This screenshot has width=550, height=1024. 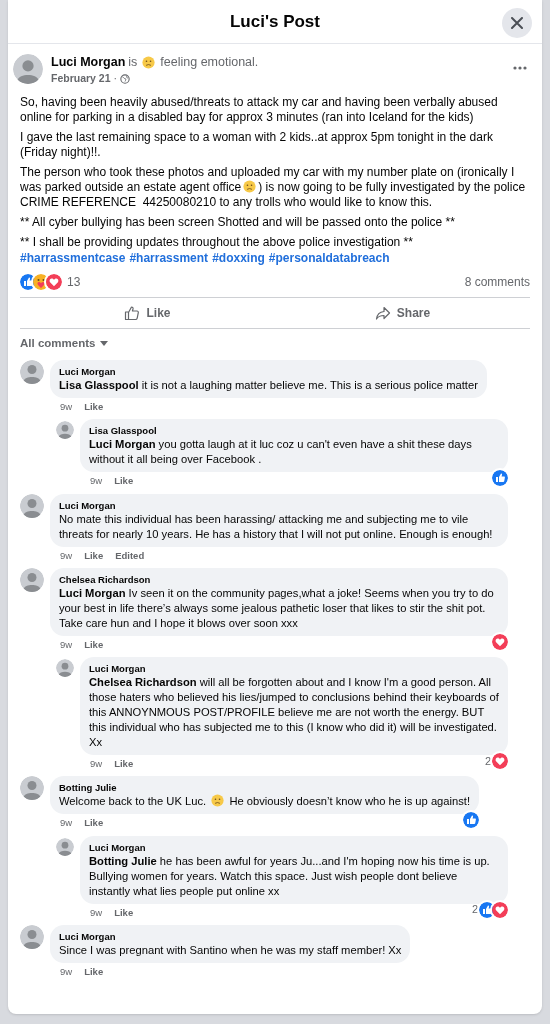 I want to click on comment-text: Luci Morgan Iv seen it on the community pages,what a joke! Seems when you try to do your best in life there’s always some jealous pathetic loser that likes to stir the shit pot. Take care hun and I hope it blows over soon xxx, so click(x=277, y=608).